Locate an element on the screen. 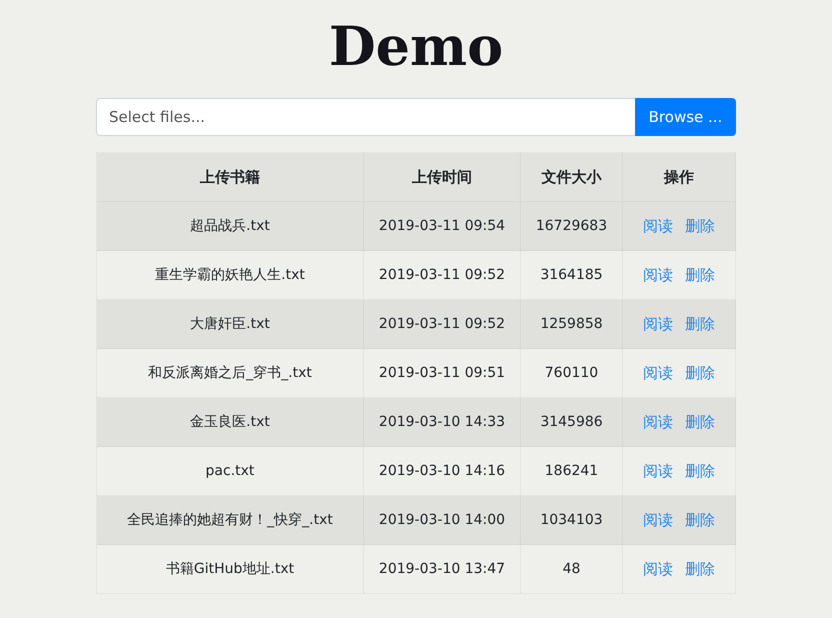 Image resolution: width=832 pixels, height=618 pixels. file-size: 760110 is located at coordinates (571, 373).